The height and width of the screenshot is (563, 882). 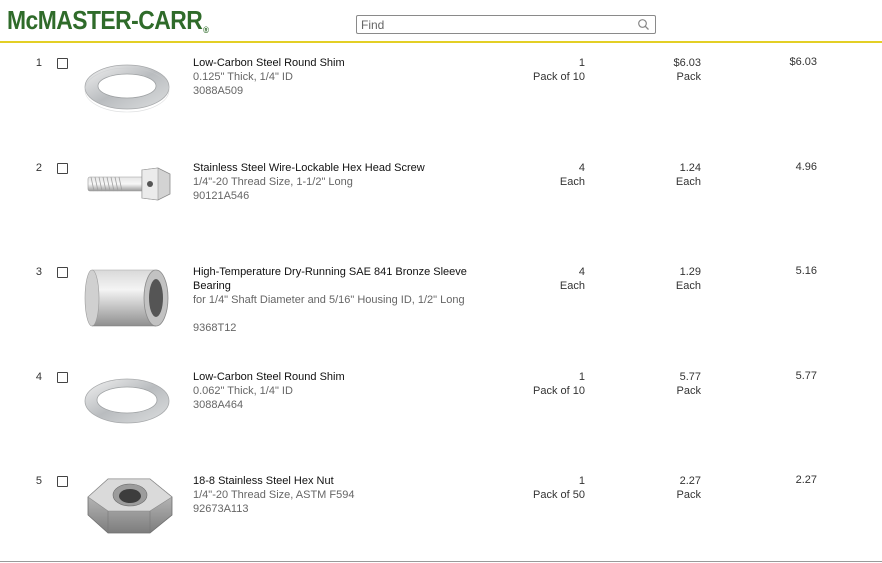 What do you see at coordinates (243, 77) in the screenshot?
I see `product-spec: 0.125" Thick, 1/4" ID` at bounding box center [243, 77].